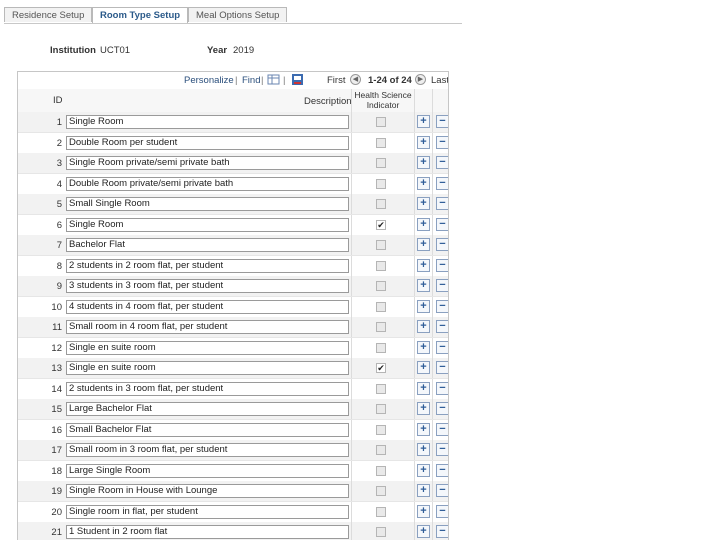 Image resolution: width=720 pixels, height=540 pixels. Describe the element at coordinates (420, 79) in the screenshot. I see `next-arrow-icon: ▶` at that location.